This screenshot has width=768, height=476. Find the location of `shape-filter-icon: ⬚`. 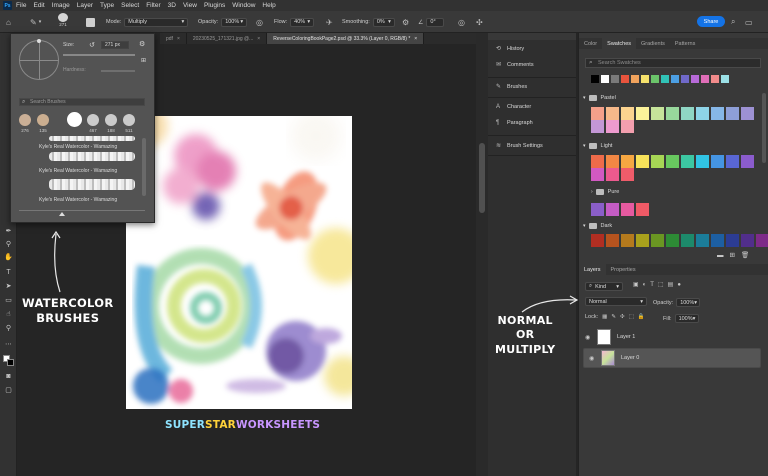

shape-filter-icon: ⬚ is located at coordinates (663, 285).